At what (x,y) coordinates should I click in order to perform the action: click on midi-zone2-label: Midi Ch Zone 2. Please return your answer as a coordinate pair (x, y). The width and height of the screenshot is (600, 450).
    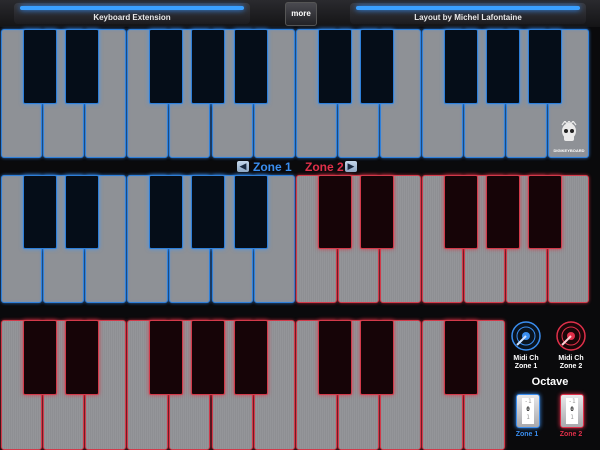
    Looking at the image, I should click on (571, 362).